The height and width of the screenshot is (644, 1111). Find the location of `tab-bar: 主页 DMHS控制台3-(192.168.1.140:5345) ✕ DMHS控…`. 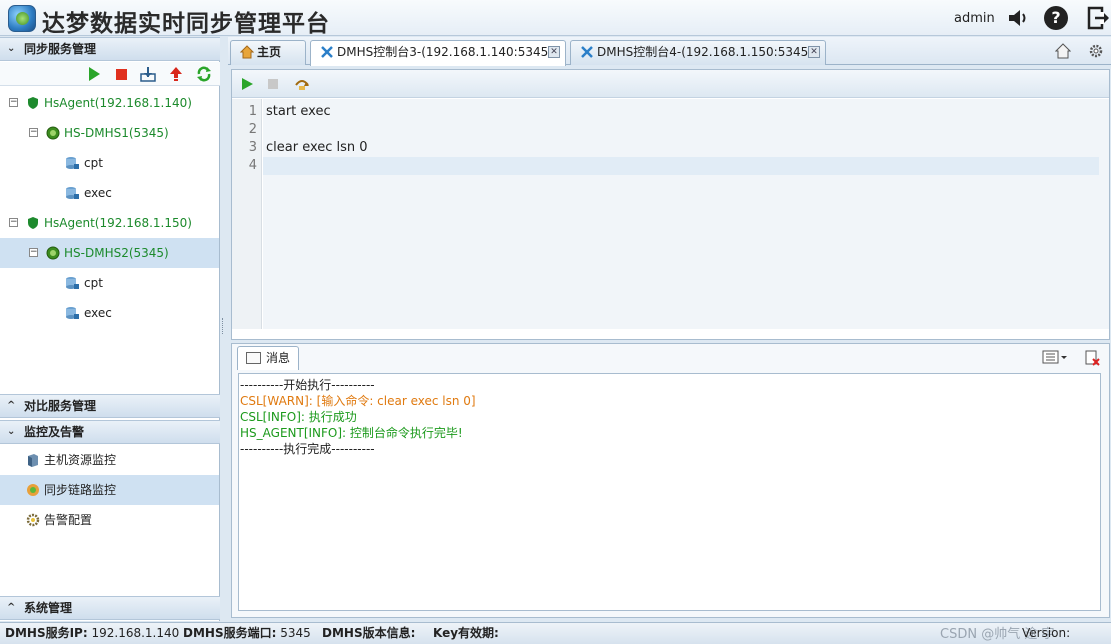

tab-bar: 主页 DMHS控制台3-(192.168.1.140:5345) ✕ DMHS控… is located at coordinates (669, 51).